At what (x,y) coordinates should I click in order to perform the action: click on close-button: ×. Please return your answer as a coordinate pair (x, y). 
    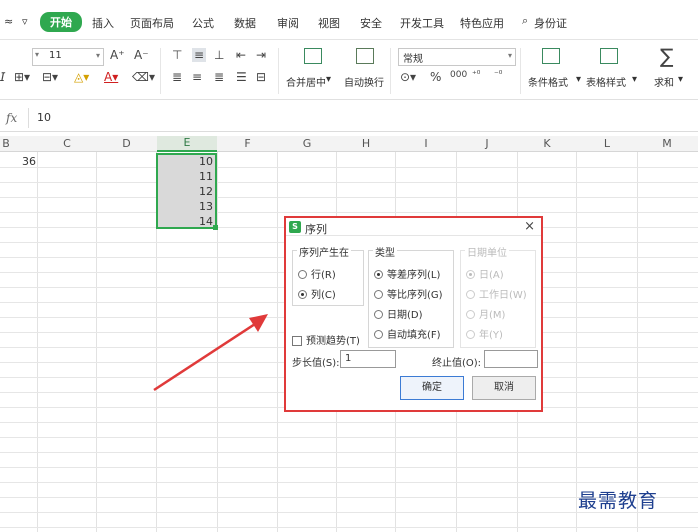
    Looking at the image, I should click on (529, 226).